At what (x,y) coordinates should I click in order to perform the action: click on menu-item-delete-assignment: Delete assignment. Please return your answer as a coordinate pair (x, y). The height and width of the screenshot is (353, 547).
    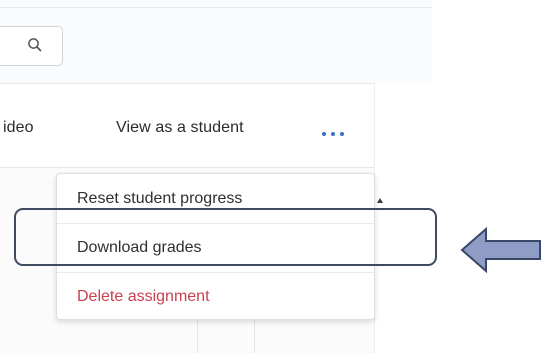
    Looking at the image, I should click on (215, 296).